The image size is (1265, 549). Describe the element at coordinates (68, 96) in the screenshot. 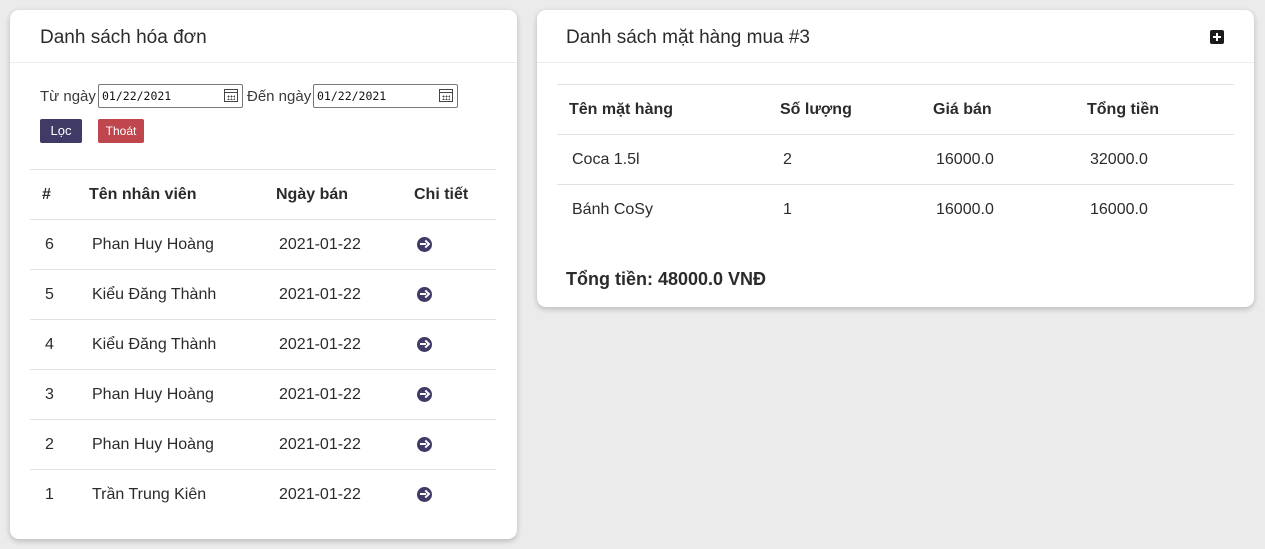

I see `from-date-label: Từ ngày` at that location.